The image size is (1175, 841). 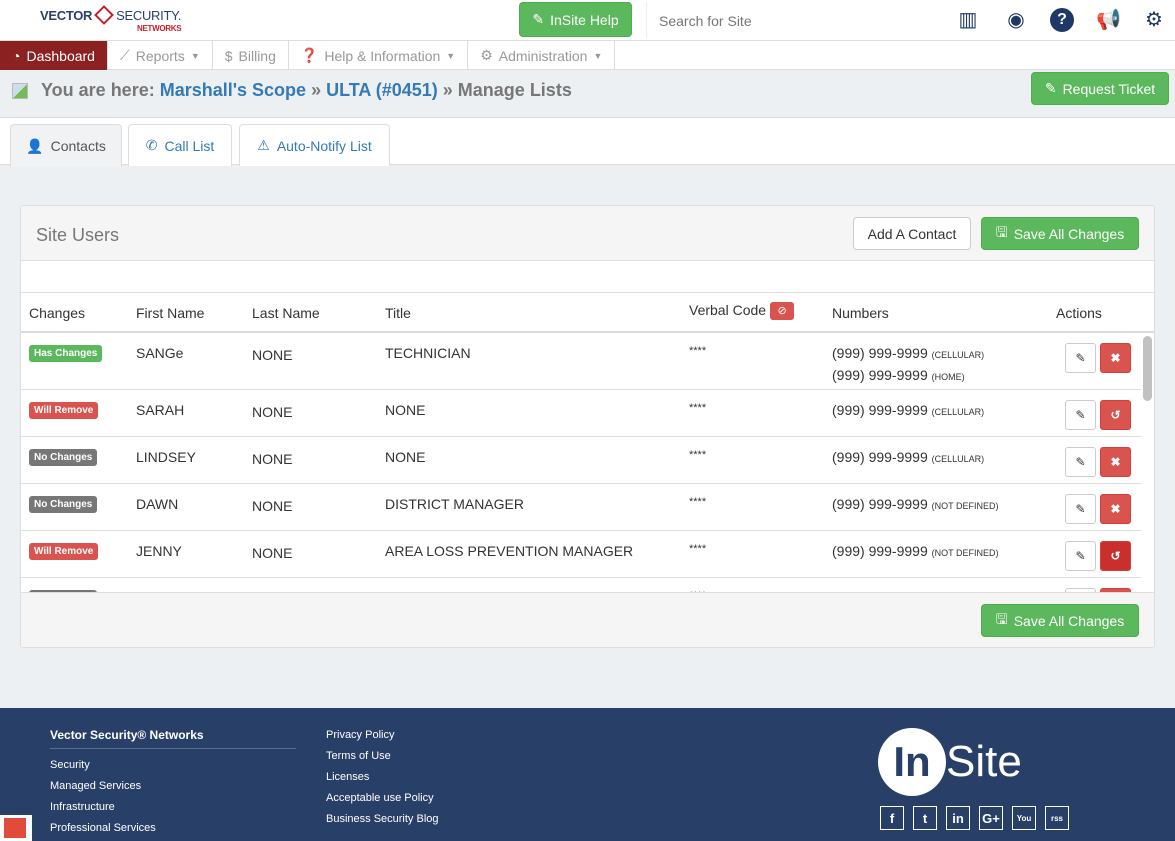 What do you see at coordinates (104, 15) in the screenshot?
I see `logo-diamond-icon` at bounding box center [104, 15].